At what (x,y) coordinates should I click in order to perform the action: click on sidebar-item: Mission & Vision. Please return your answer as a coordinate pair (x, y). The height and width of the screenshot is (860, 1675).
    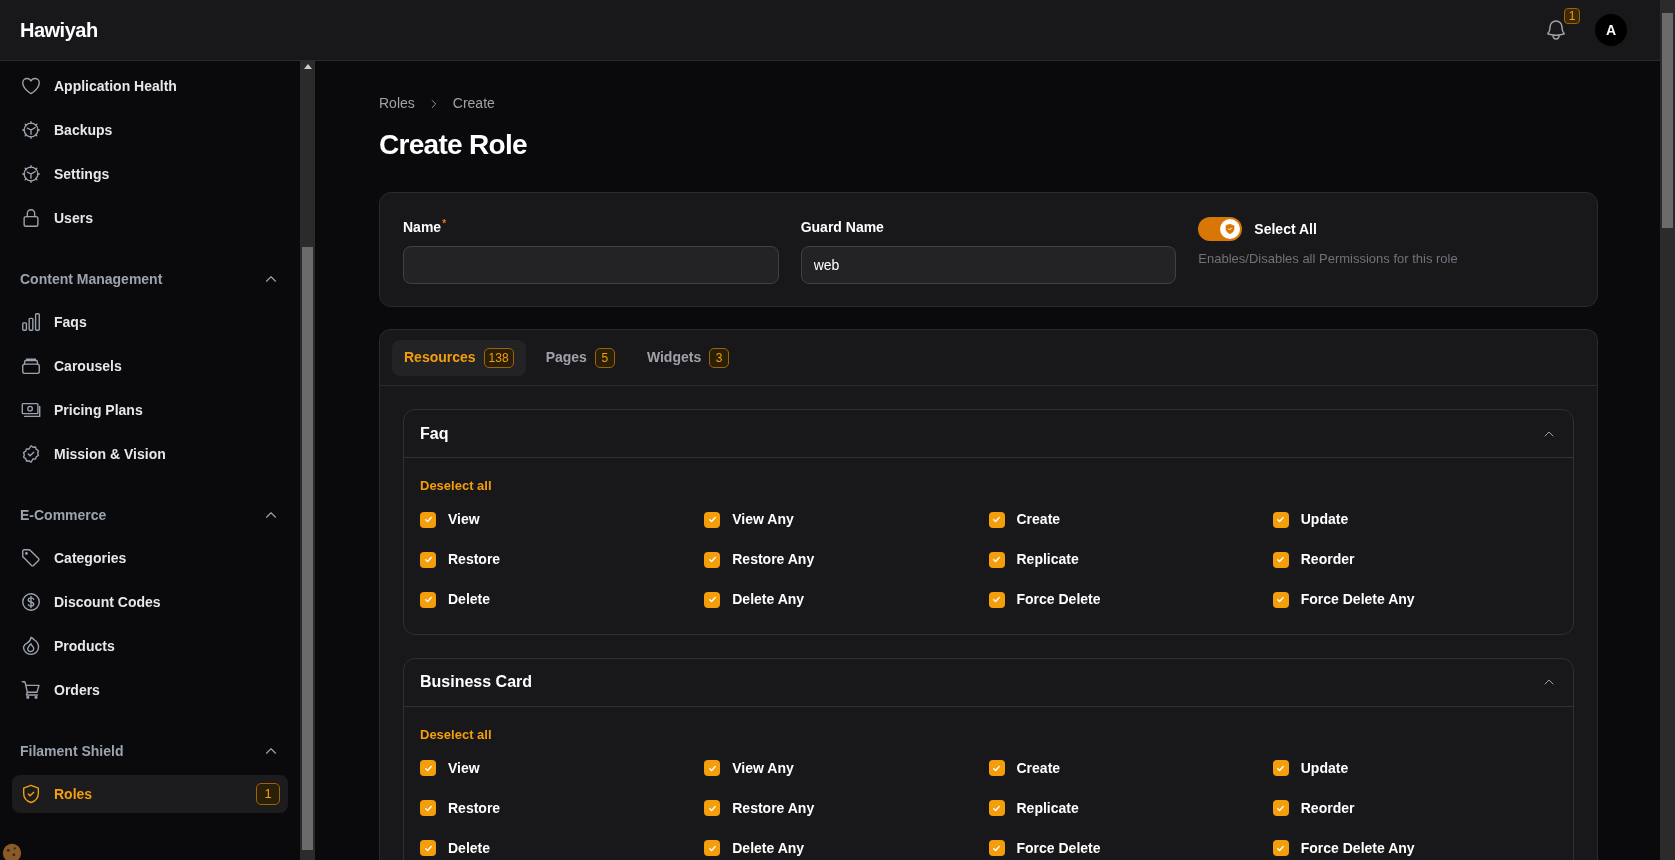
    Looking at the image, I should click on (150, 454).